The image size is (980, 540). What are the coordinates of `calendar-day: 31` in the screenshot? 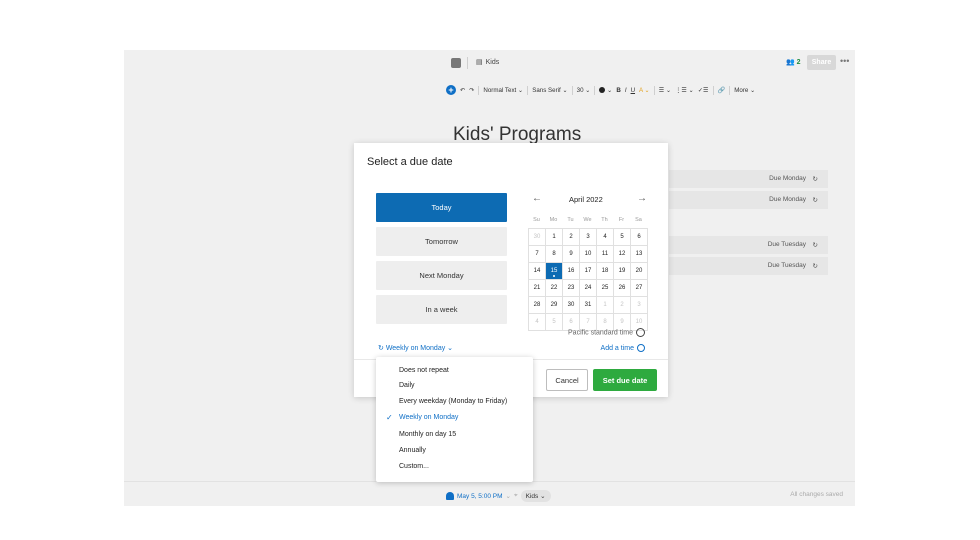 It's located at (588, 305).